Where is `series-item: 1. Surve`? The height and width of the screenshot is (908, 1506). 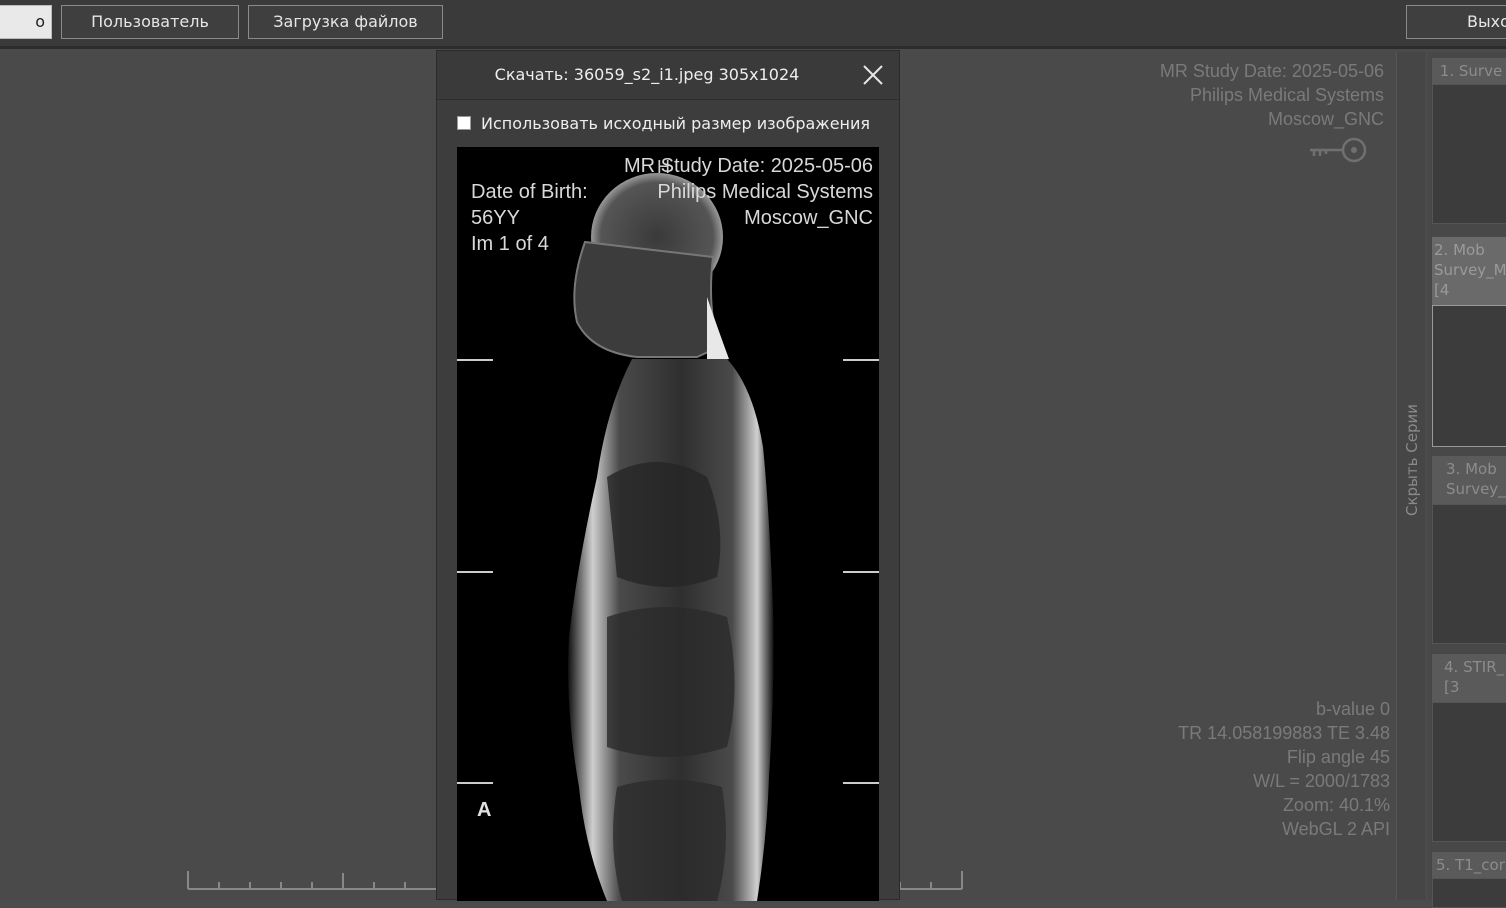 series-item: 1. Surve is located at coordinates (1469, 141).